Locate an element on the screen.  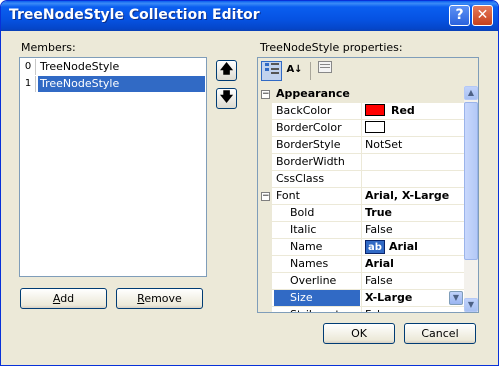
property-row: Italic False is located at coordinates (361, 230).